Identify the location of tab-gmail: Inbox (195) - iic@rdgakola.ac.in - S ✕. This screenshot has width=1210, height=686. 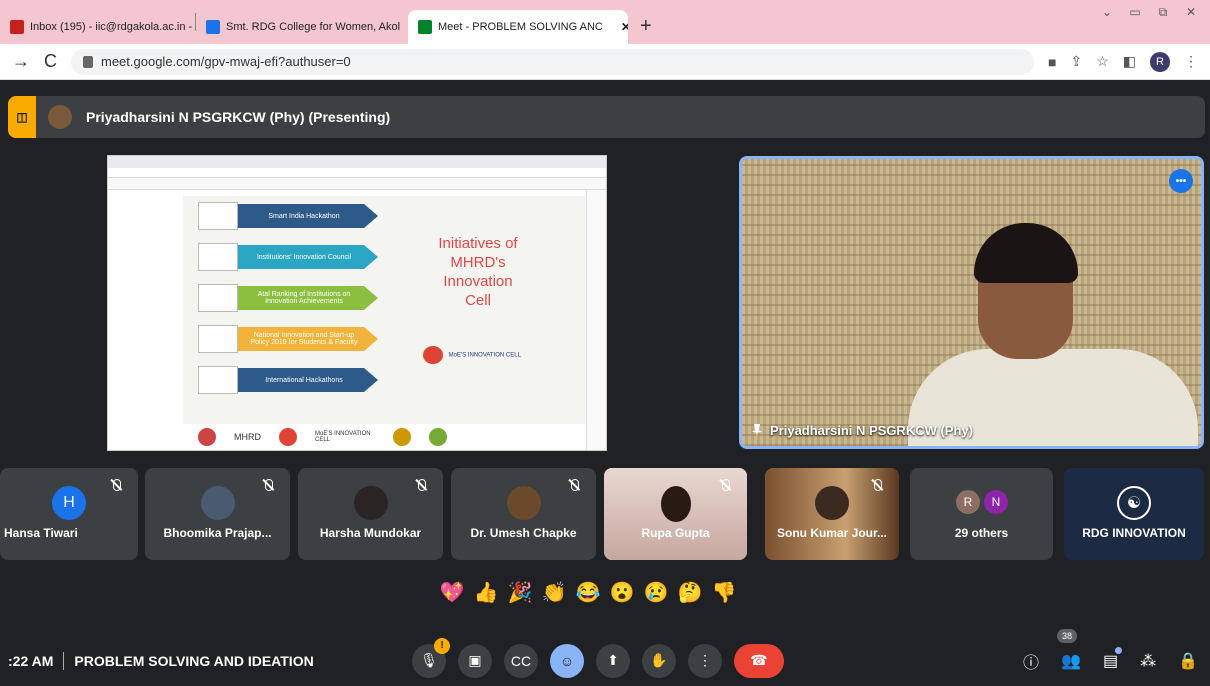
(97, 27).